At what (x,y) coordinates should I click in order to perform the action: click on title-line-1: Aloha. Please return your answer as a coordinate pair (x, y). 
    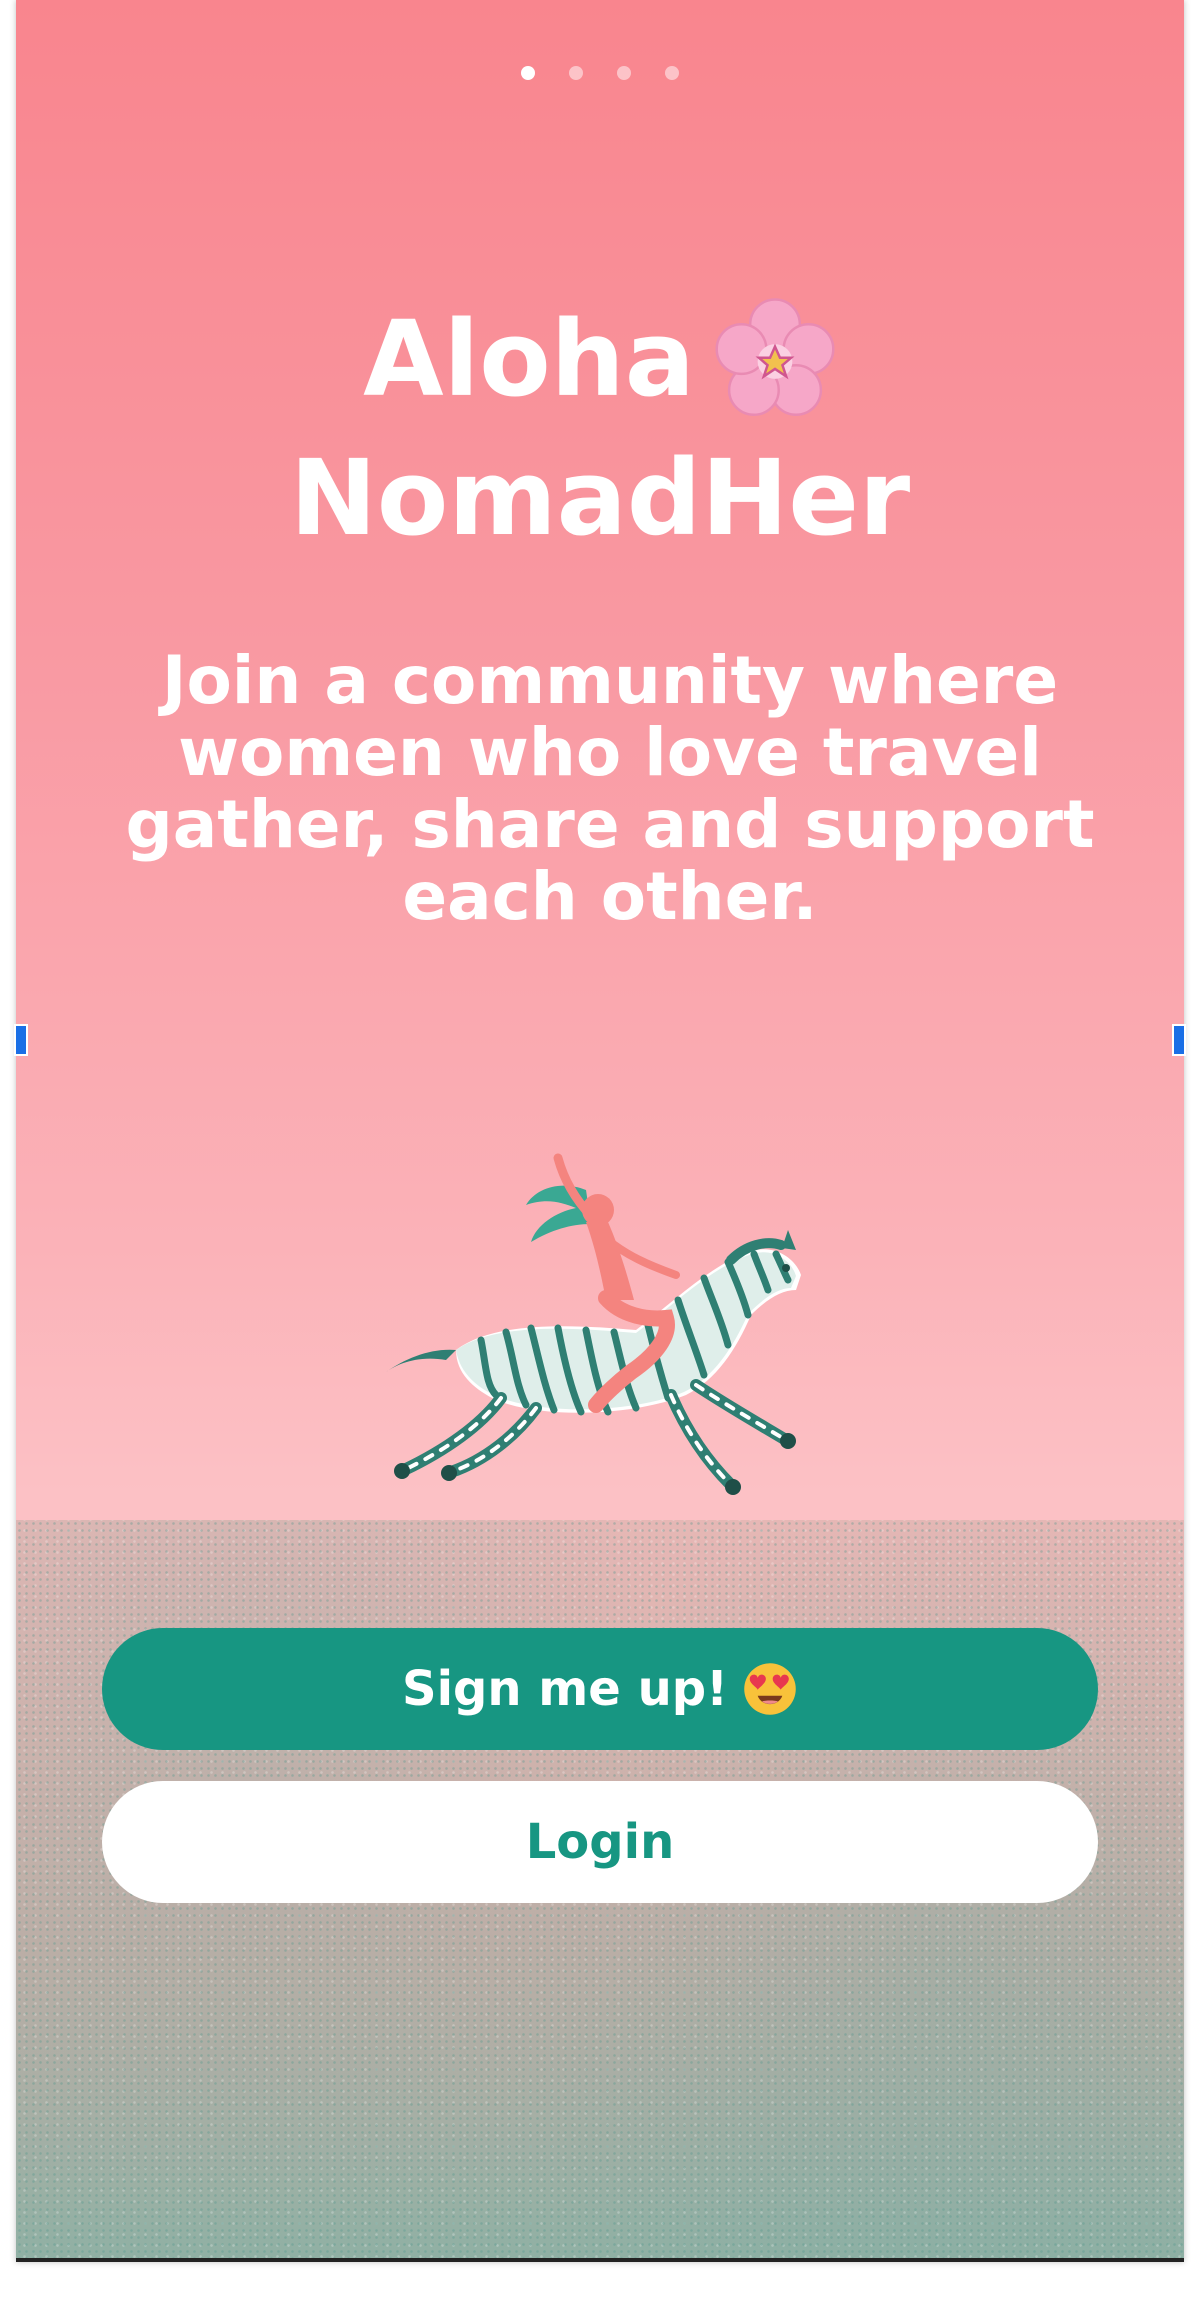
    Looking at the image, I should click on (600, 359).